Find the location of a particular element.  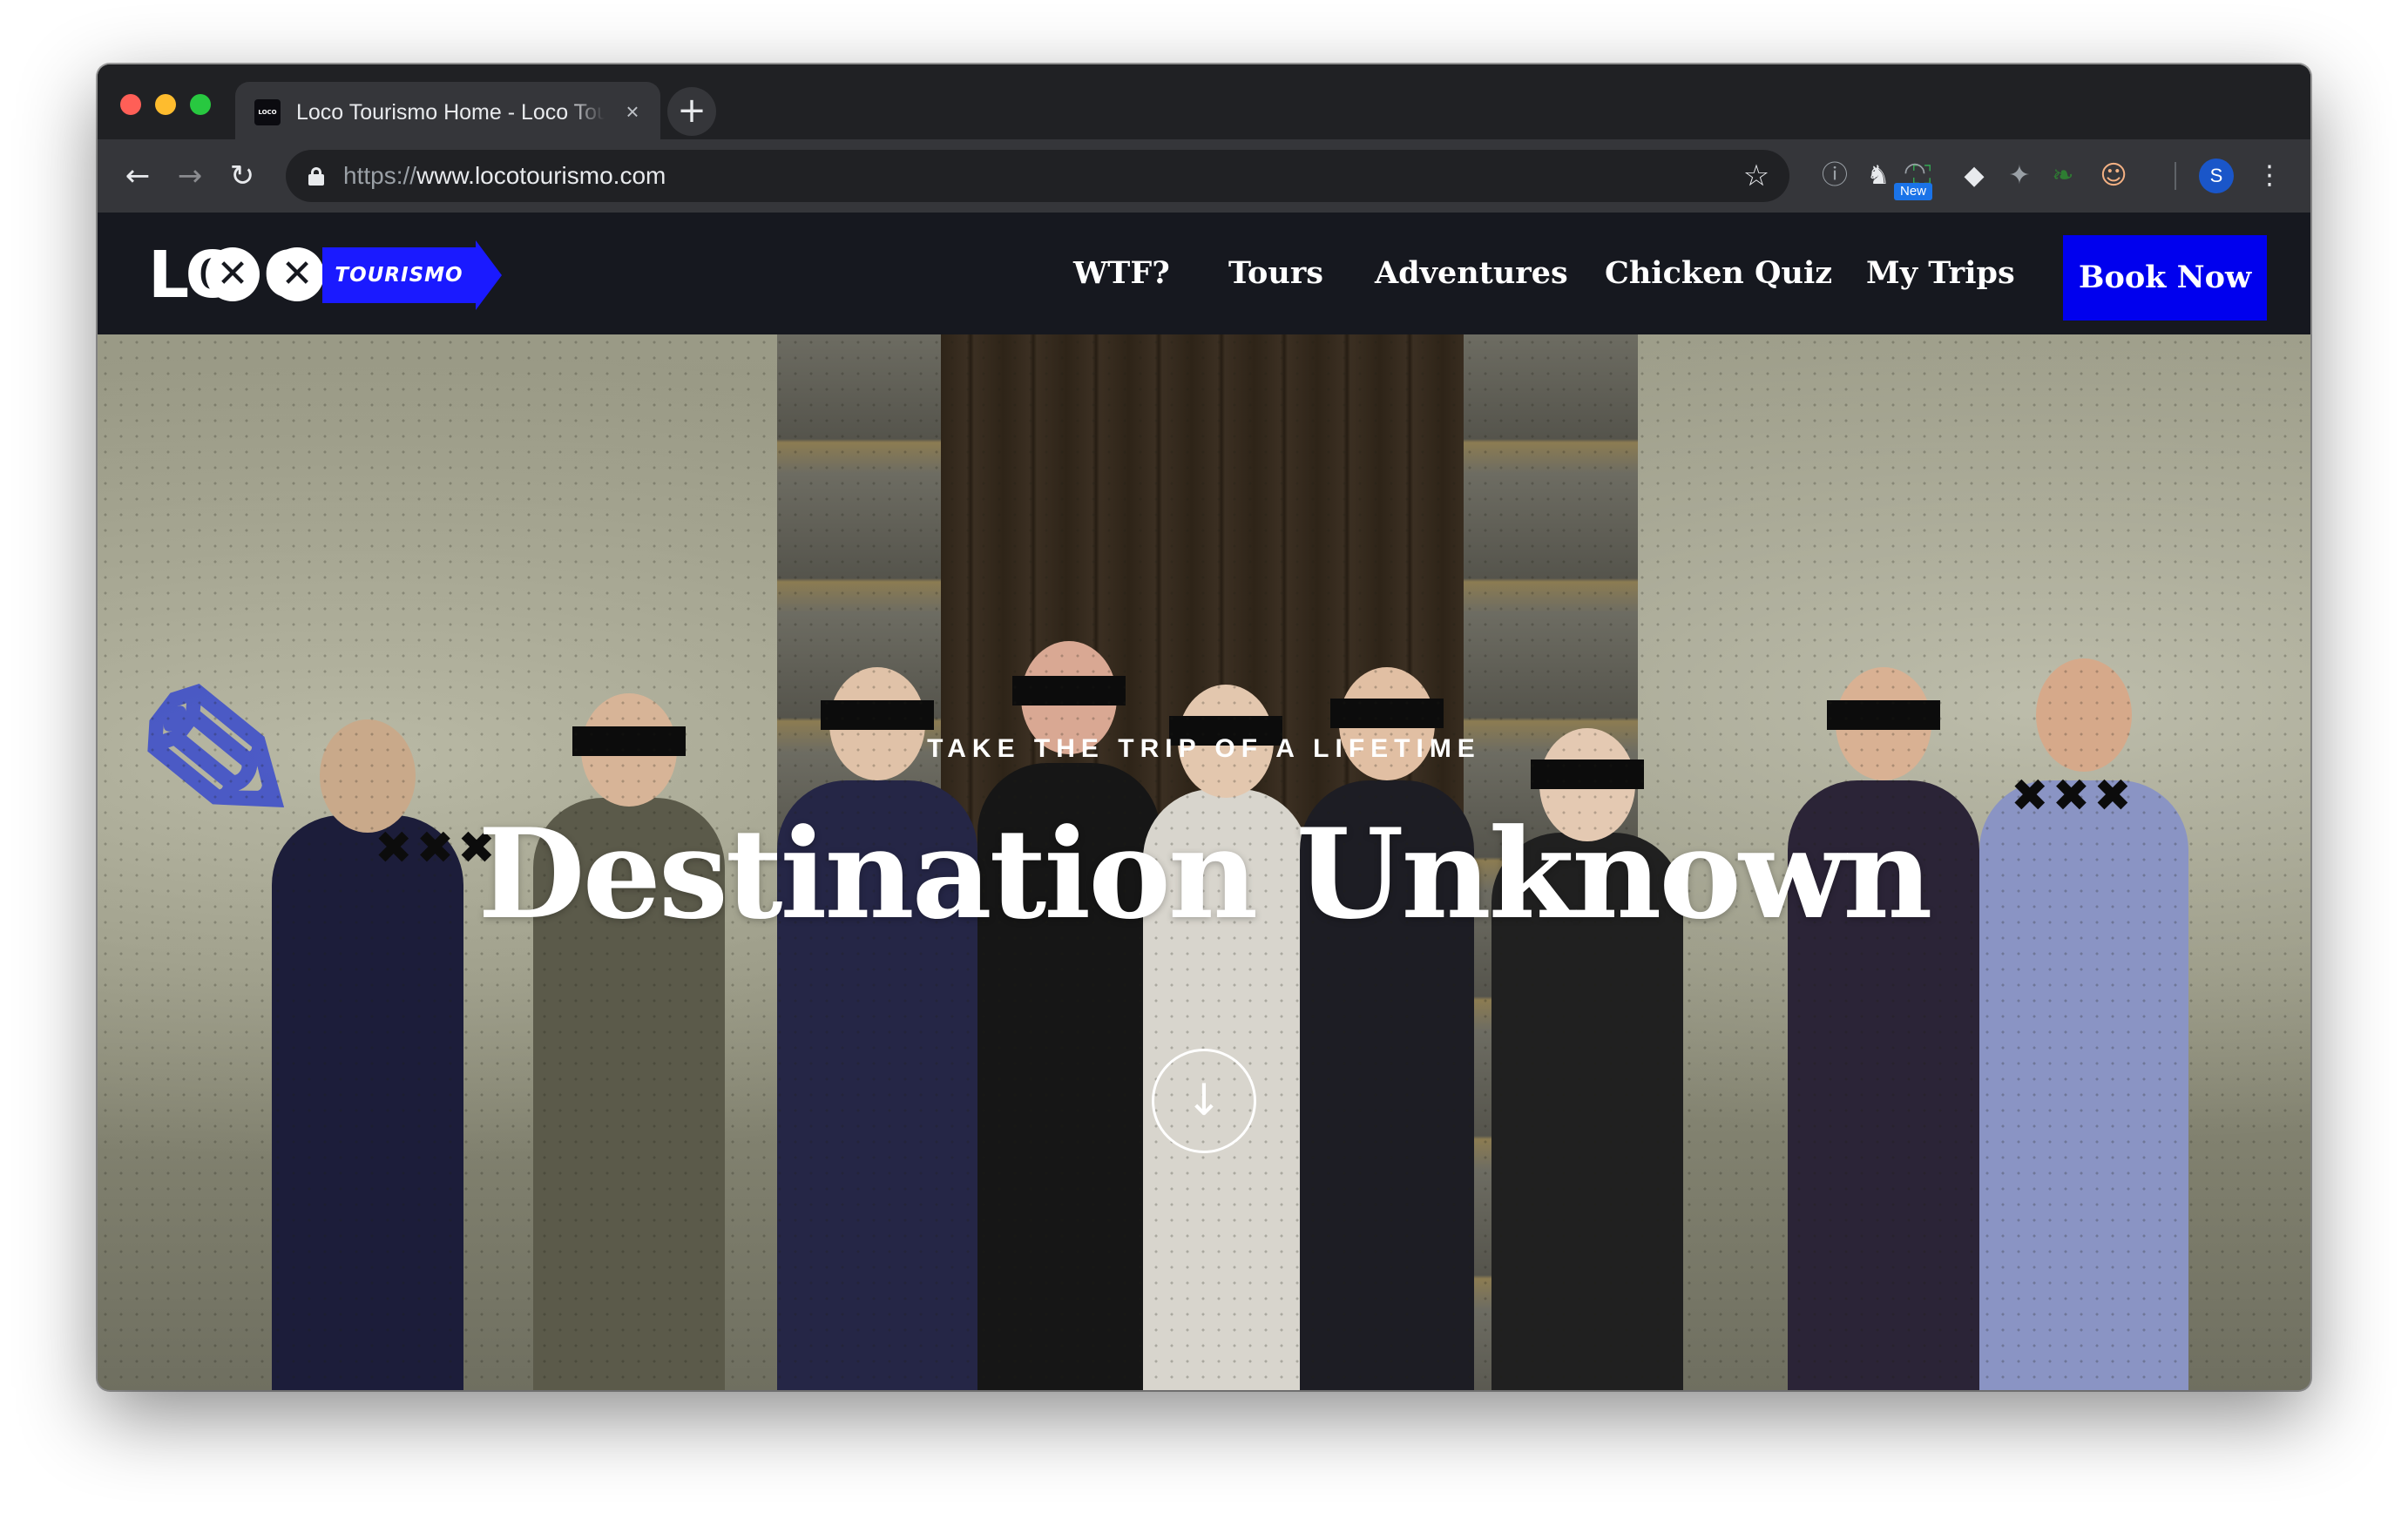

scroll-down-arrow-icon: ↓ is located at coordinates (1204, 1101).